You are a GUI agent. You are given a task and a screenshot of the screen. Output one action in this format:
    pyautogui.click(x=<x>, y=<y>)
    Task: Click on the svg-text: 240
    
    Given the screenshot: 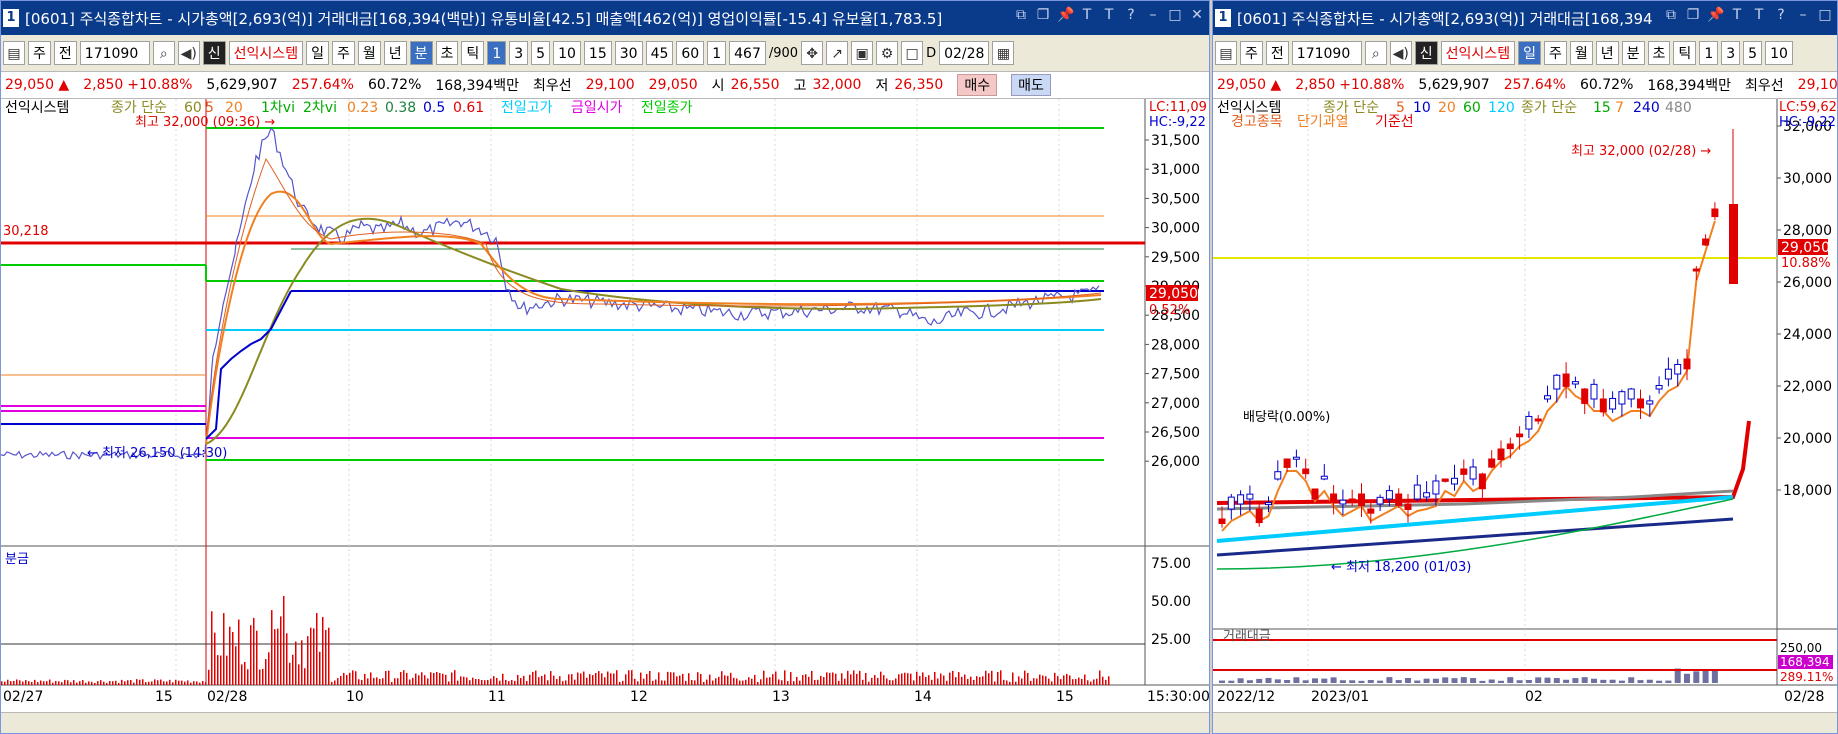 What is the action you would take?
    pyautogui.click(x=1646, y=108)
    